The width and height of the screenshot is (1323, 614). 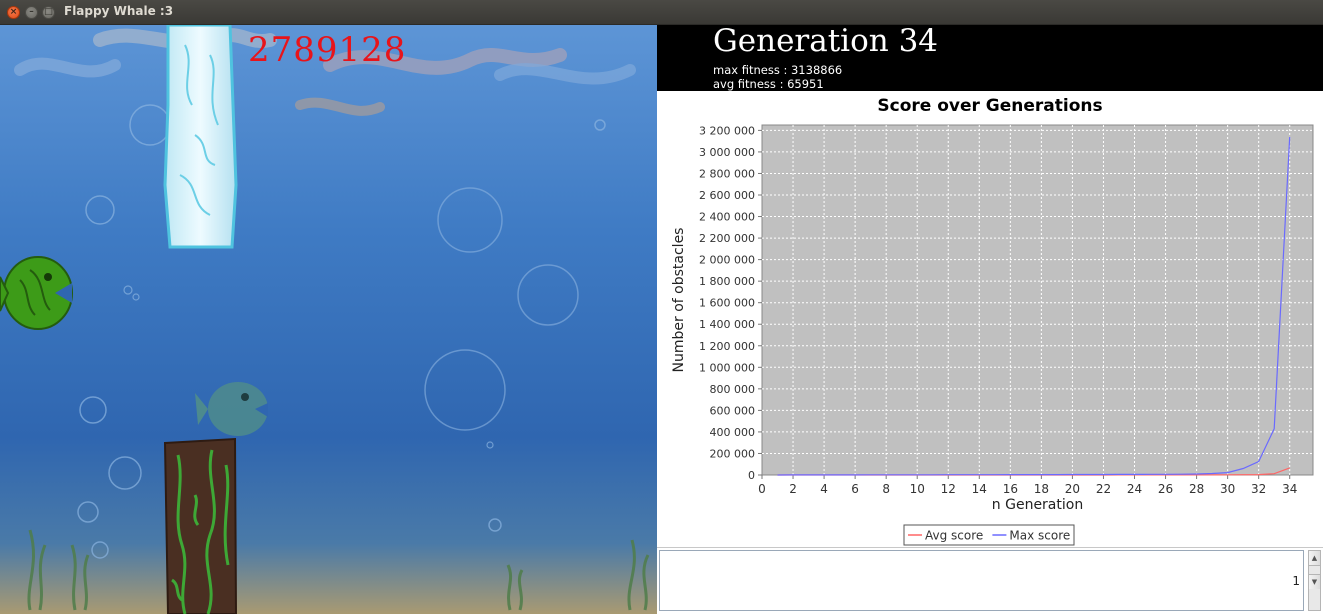 What do you see at coordinates (1196, 489) in the screenshot?
I see `x-tick-label: 28` at bounding box center [1196, 489].